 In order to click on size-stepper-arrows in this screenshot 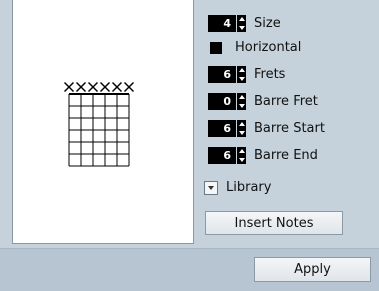, I will do `click(241, 23)`.